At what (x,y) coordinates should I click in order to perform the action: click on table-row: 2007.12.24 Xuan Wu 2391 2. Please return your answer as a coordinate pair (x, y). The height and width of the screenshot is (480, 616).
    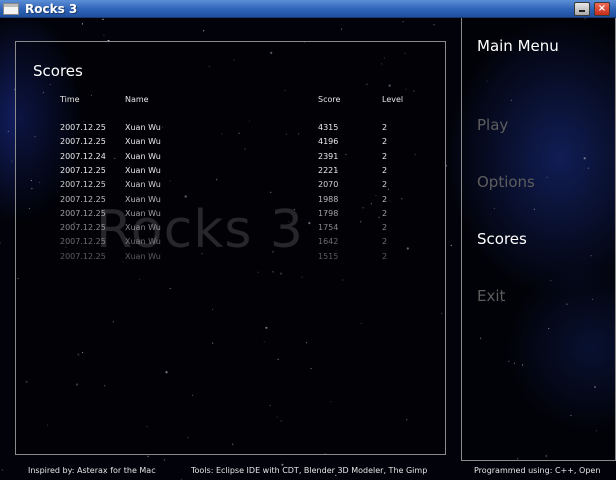
    Looking at the image, I should click on (231, 158).